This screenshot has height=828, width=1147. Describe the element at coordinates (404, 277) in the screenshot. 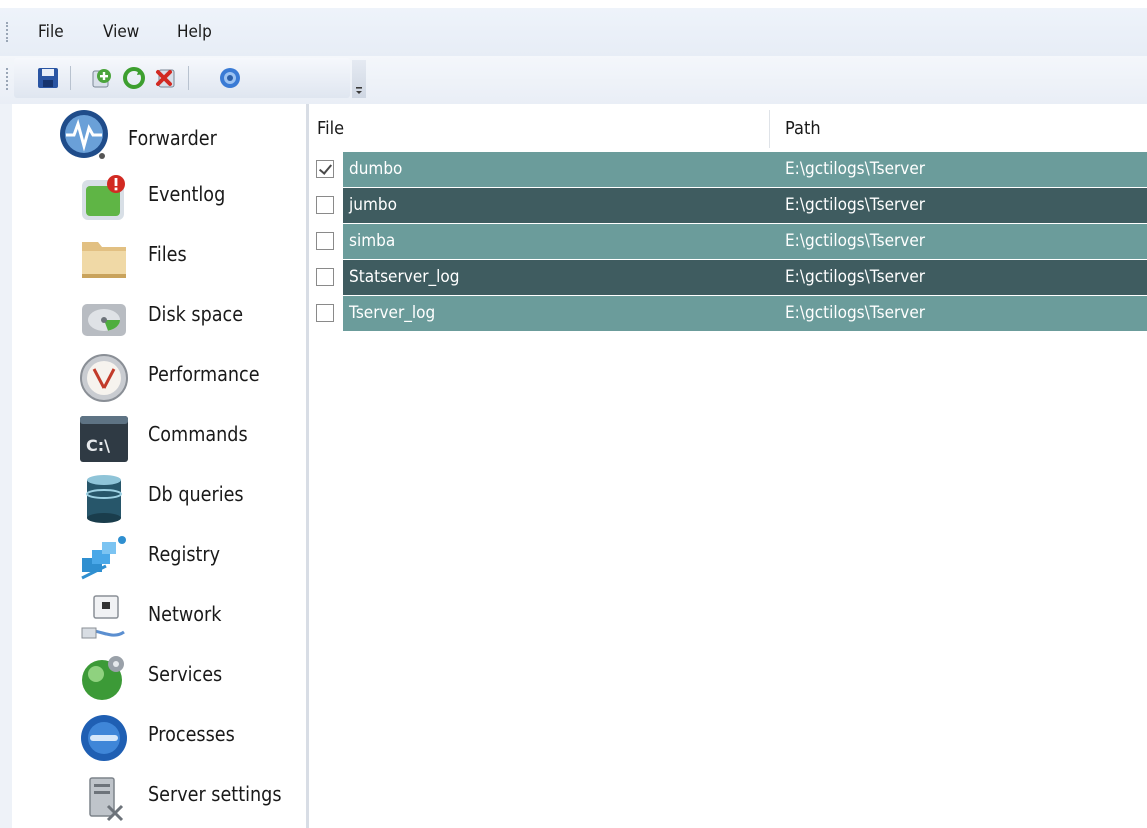

I see `cell-file-name: Statserver_log` at that location.